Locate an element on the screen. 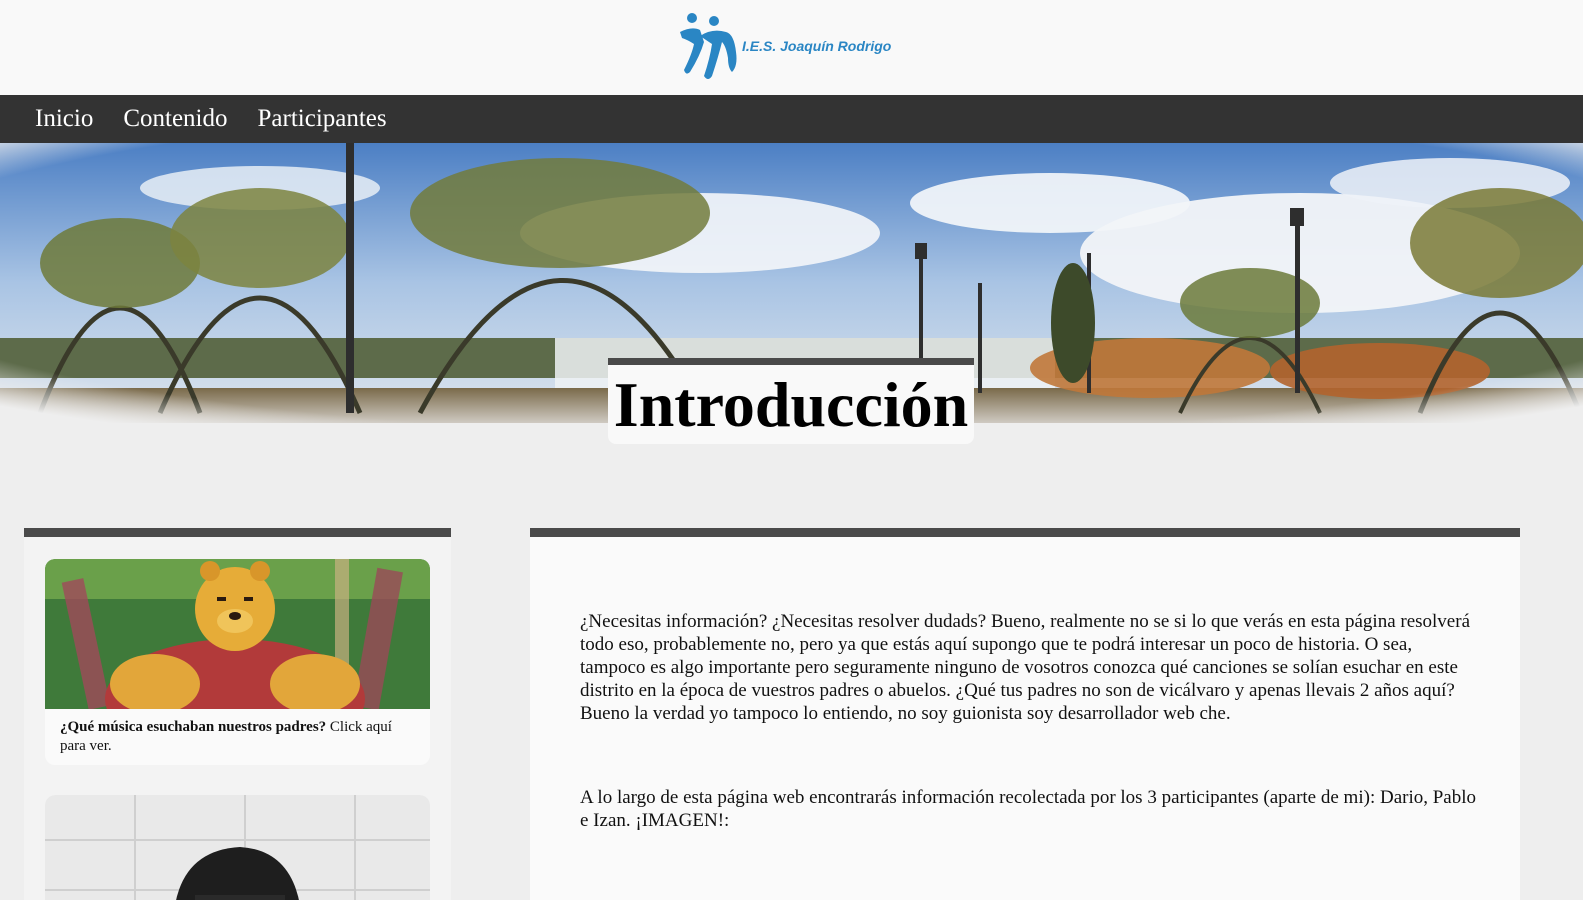  site-header: I.E.S. Joaquín Rodrigo is located at coordinates (791, 47).